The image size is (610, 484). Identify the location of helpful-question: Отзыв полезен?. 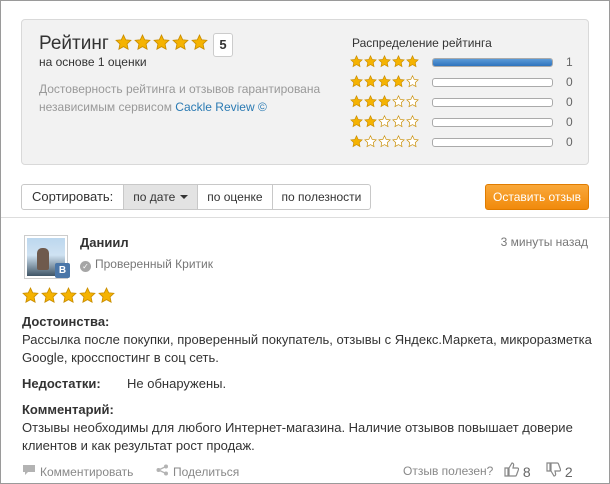
(448, 471).